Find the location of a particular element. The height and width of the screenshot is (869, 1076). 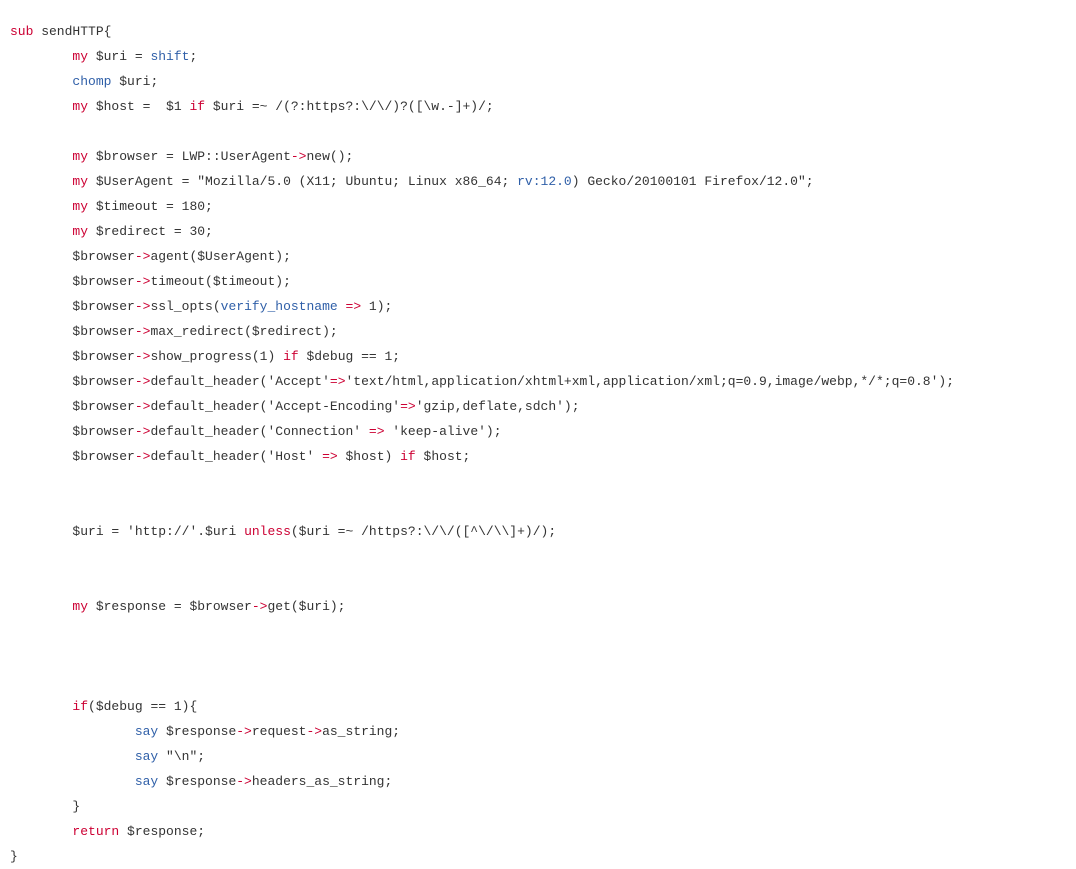

code-token-plain: $uri = is located at coordinates (119, 56).